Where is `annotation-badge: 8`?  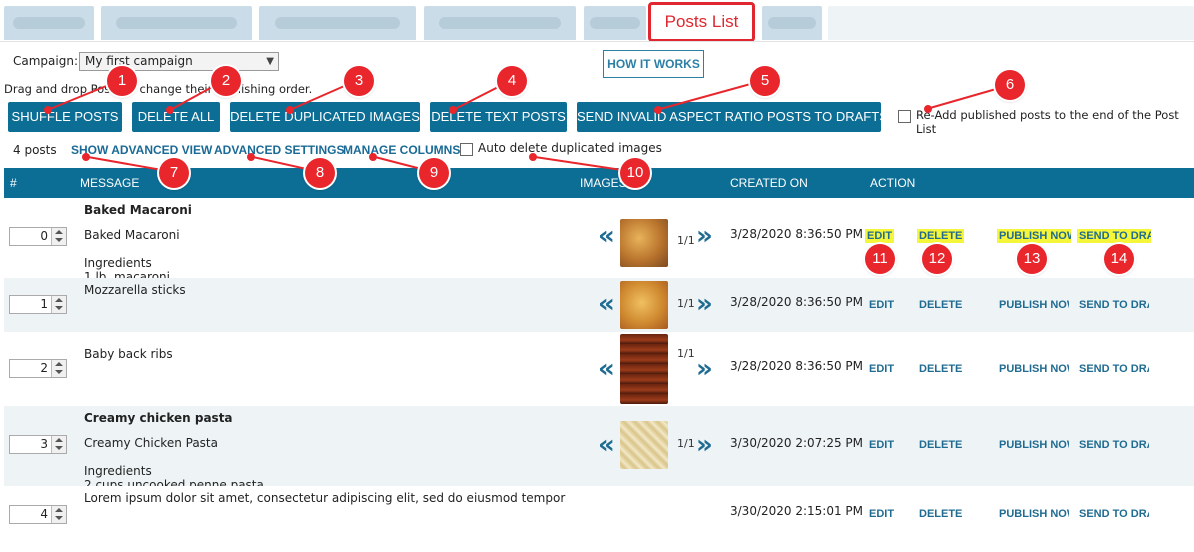 annotation-badge: 8 is located at coordinates (320, 173).